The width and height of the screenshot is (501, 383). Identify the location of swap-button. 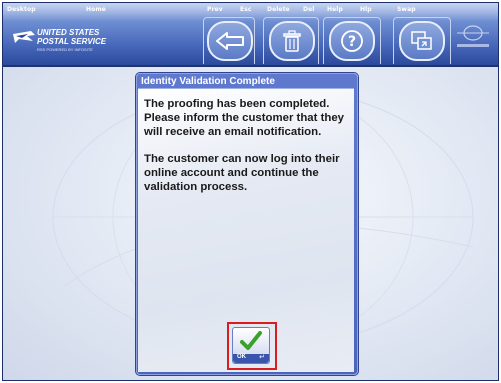
(422, 41).